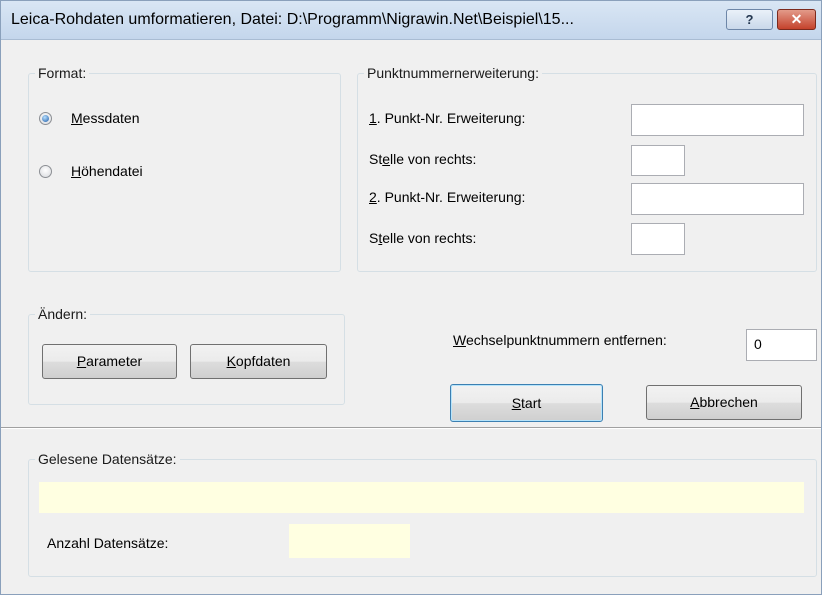  Describe the element at coordinates (411, 428) in the screenshot. I see `section-divider-highlight` at that location.